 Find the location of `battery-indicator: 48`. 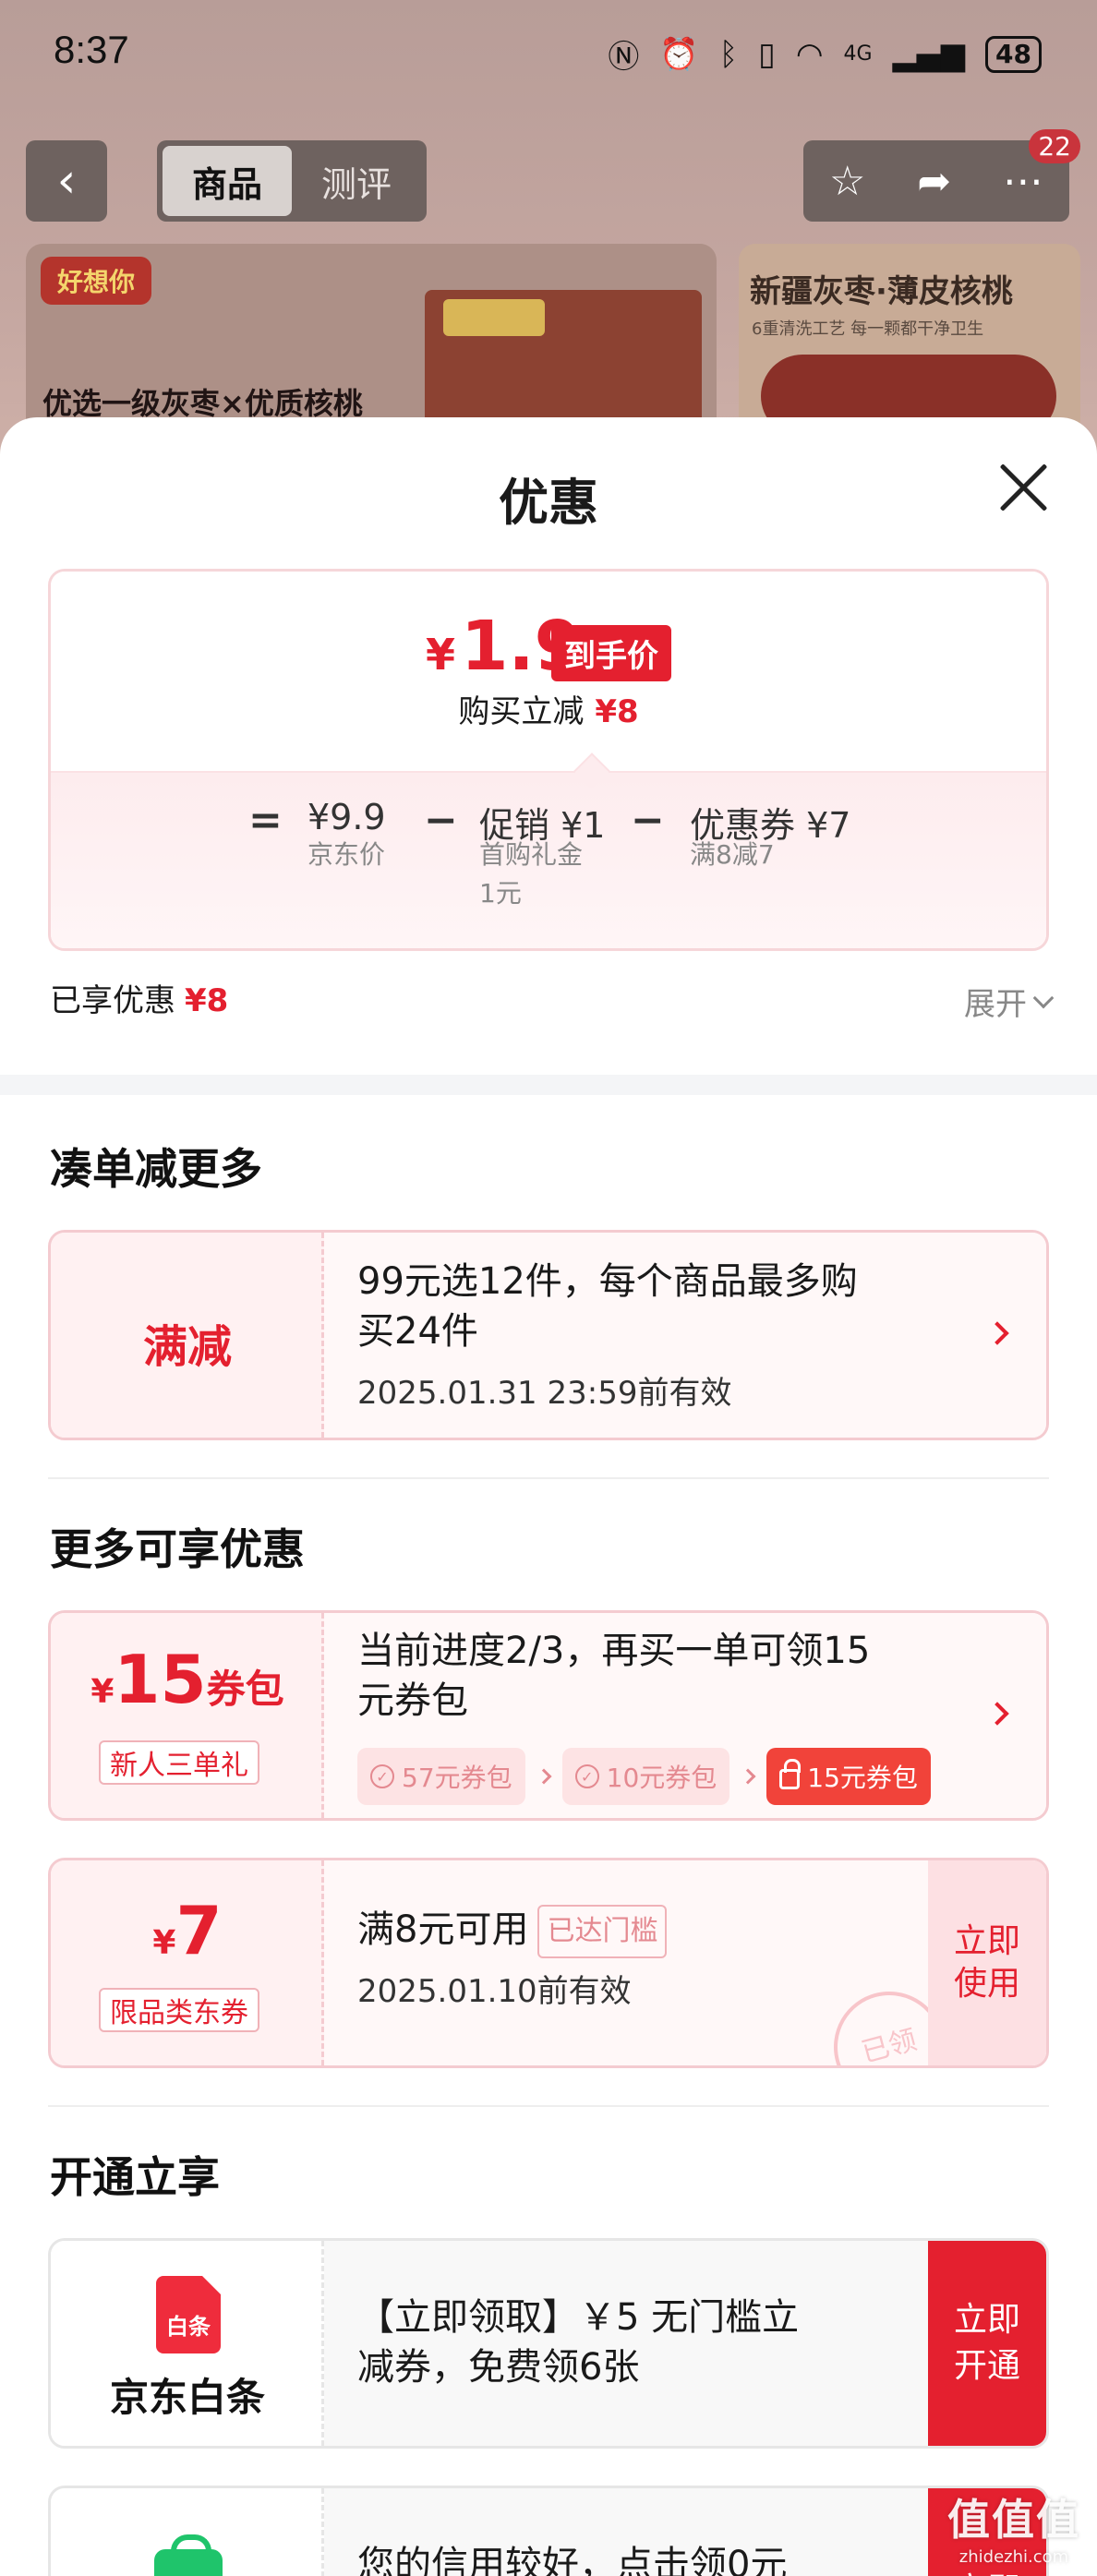

battery-indicator: 48 is located at coordinates (1013, 54).